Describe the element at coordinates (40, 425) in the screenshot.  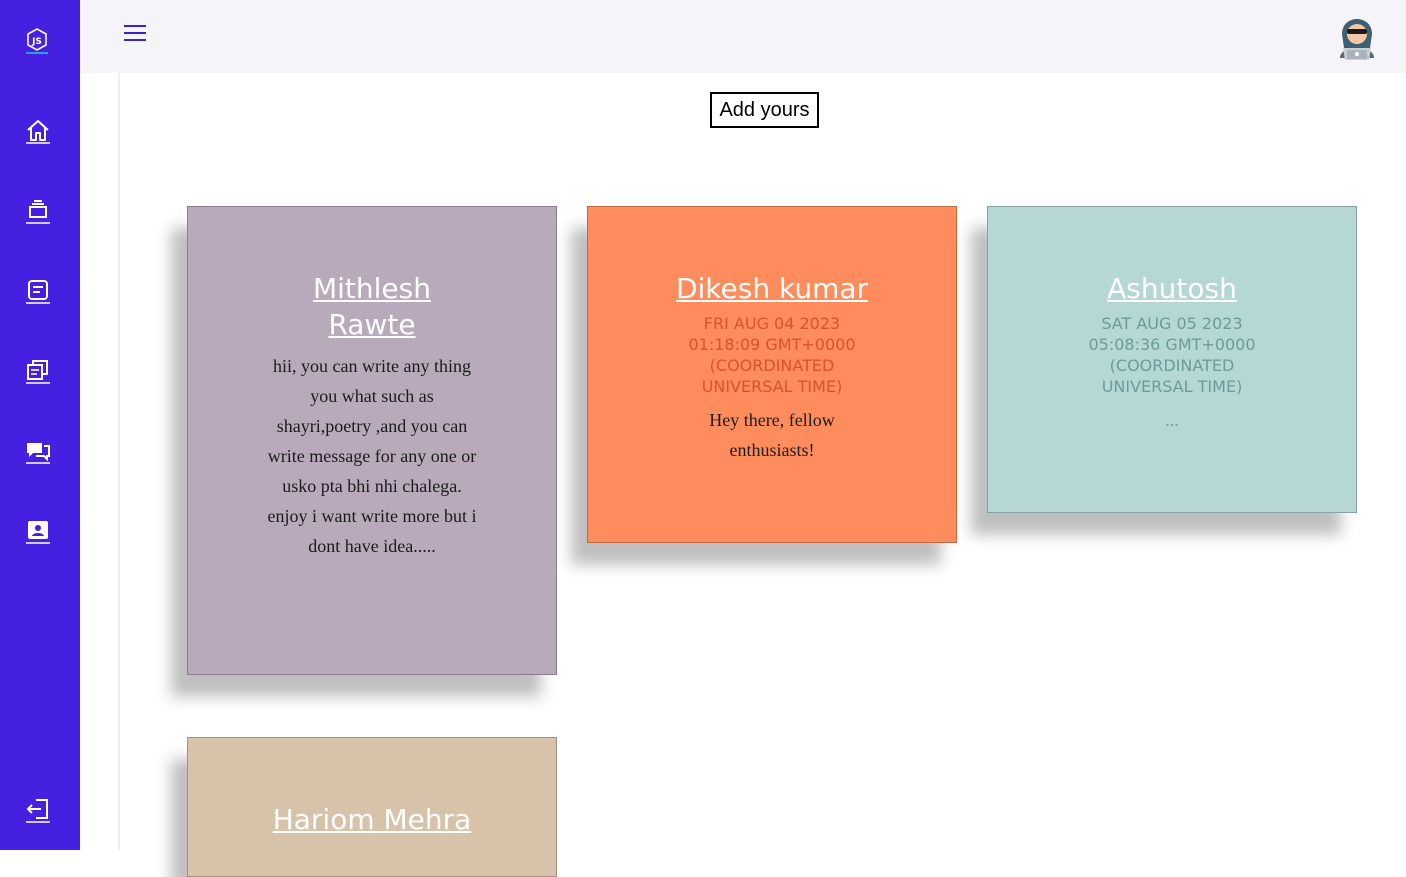
I see `sidebar: JS` at that location.